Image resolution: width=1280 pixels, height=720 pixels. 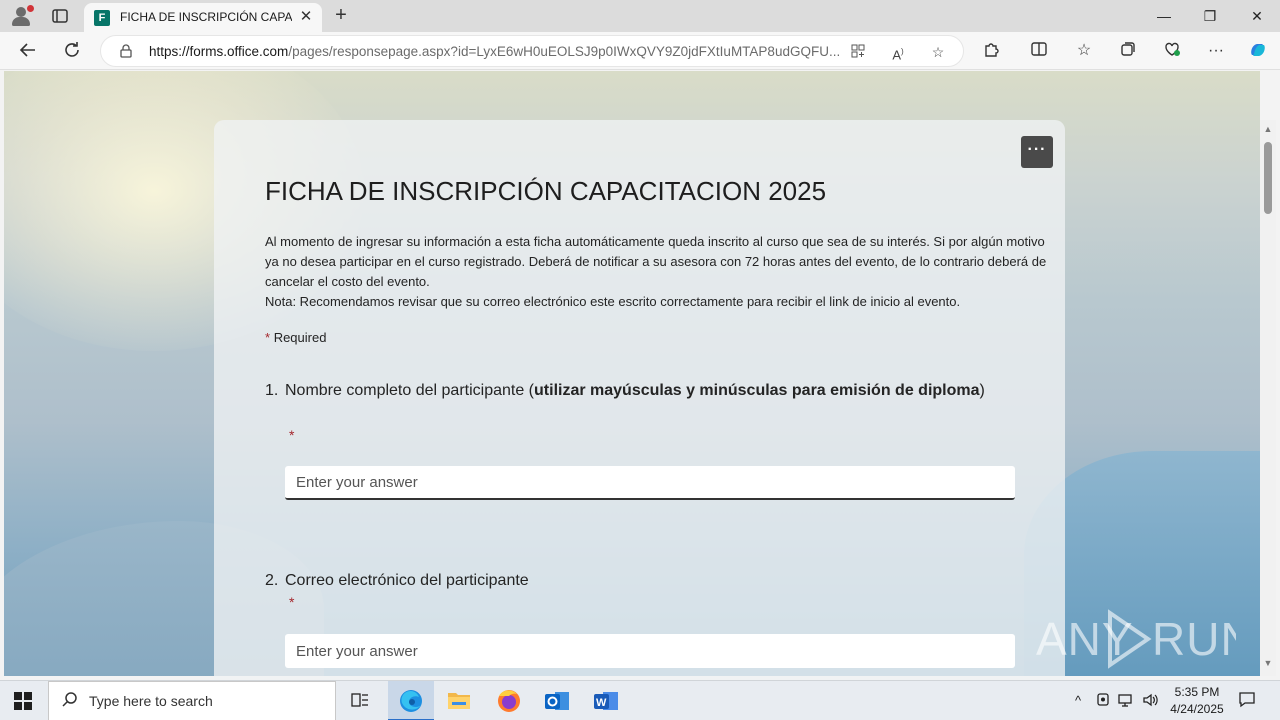 What do you see at coordinates (22, 16) in the screenshot?
I see `profile-avatar-icon` at bounding box center [22, 16].